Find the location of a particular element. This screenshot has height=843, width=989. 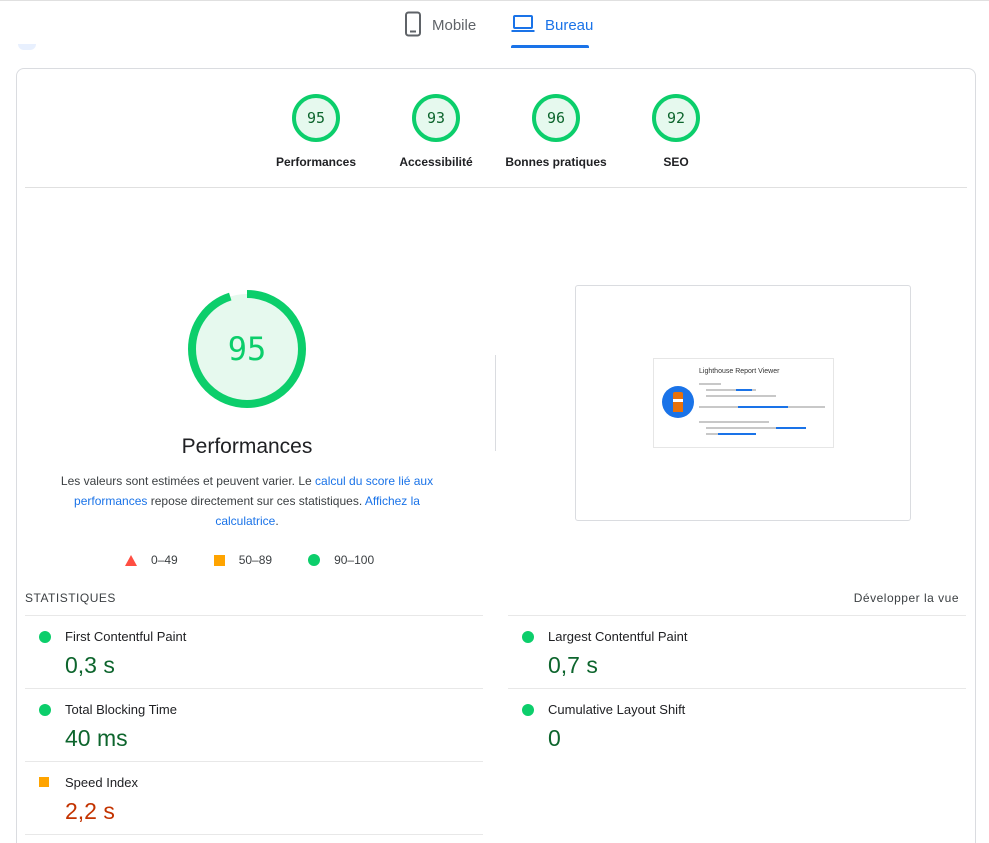

circle-icon is located at coordinates (314, 560).